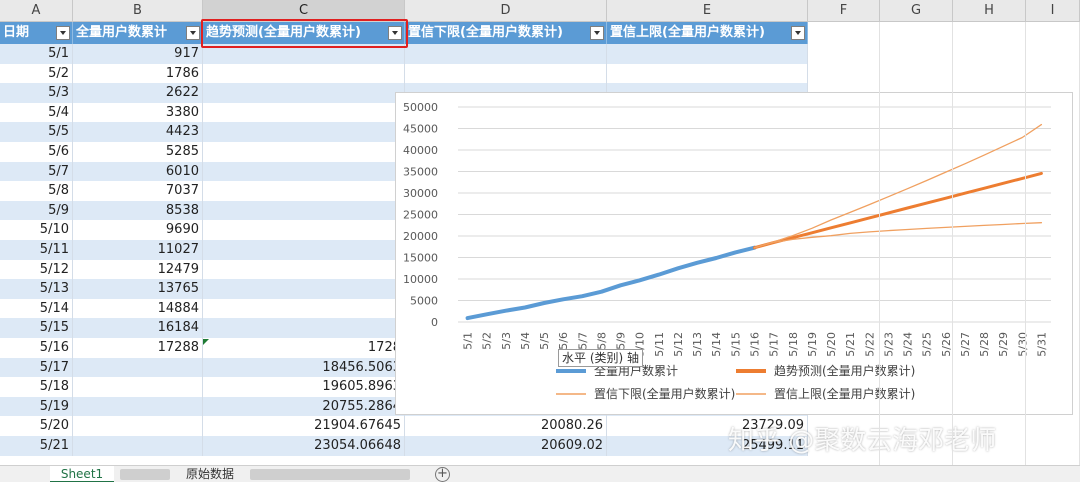  What do you see at coordinates (916, 11) in the screenshot?
I see `column-header-g: G` at bounding box center [916, 11].